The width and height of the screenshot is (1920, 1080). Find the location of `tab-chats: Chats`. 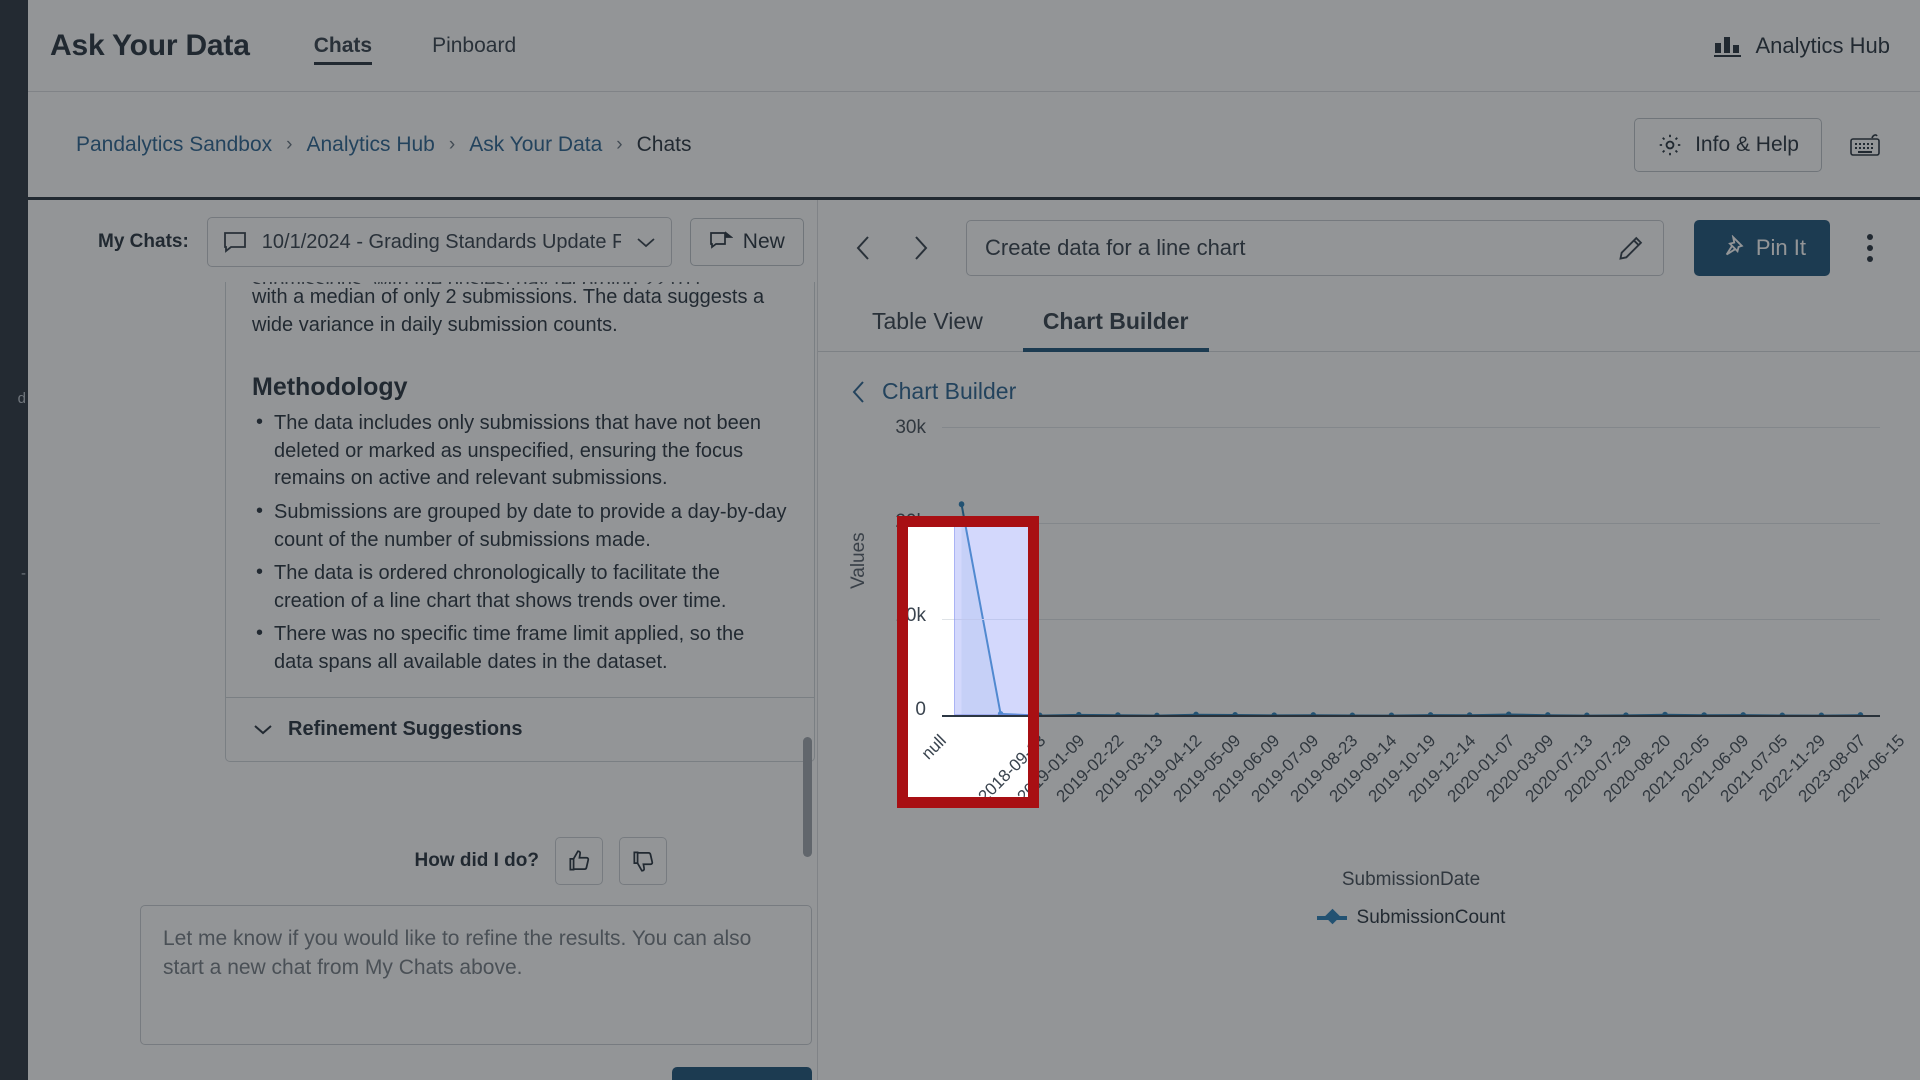

tab-chats: Chats is located at coordinates (343, 45).